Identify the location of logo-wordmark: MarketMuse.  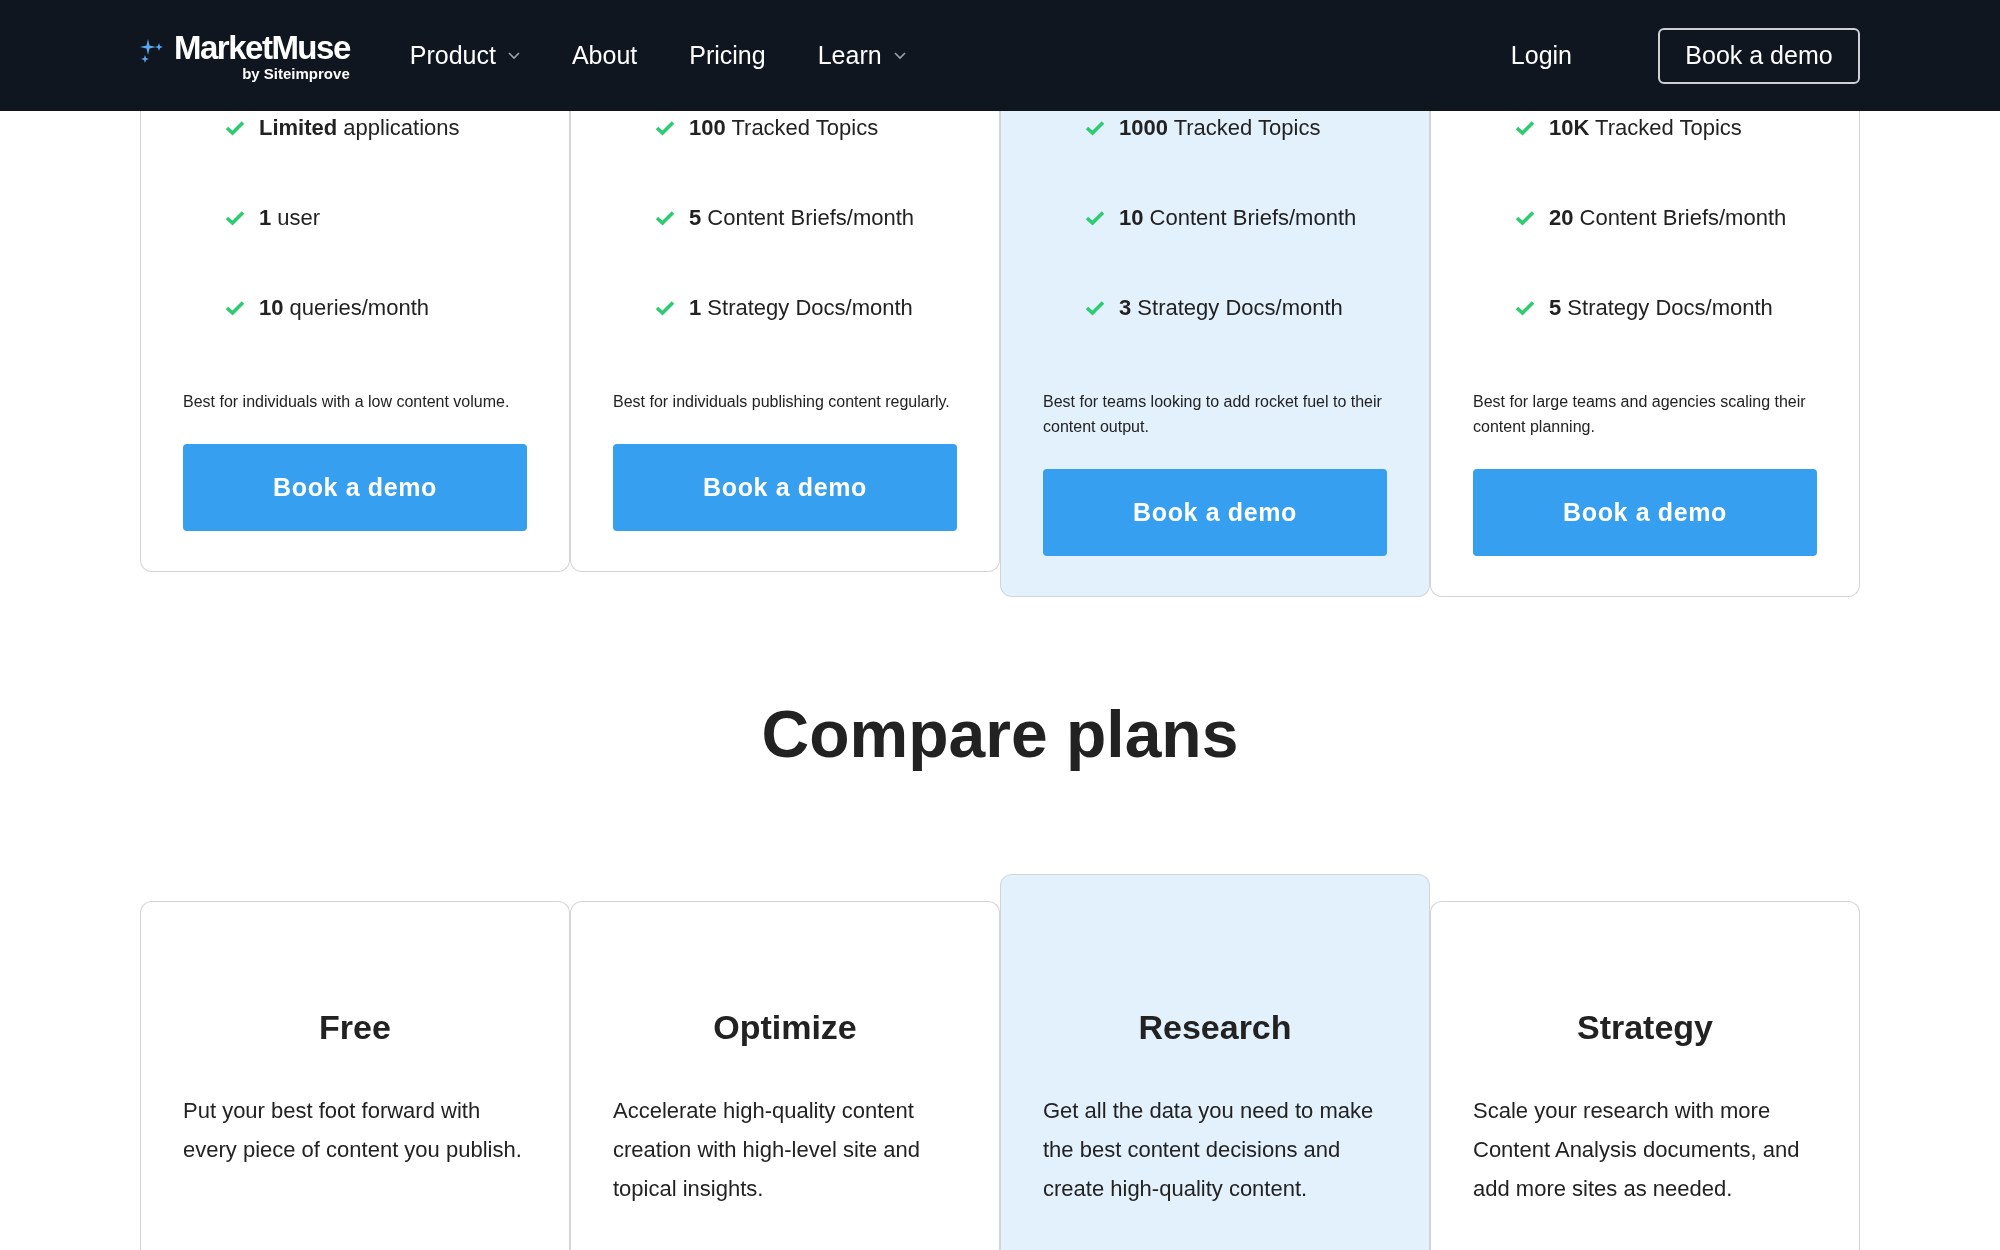
(262, 47).